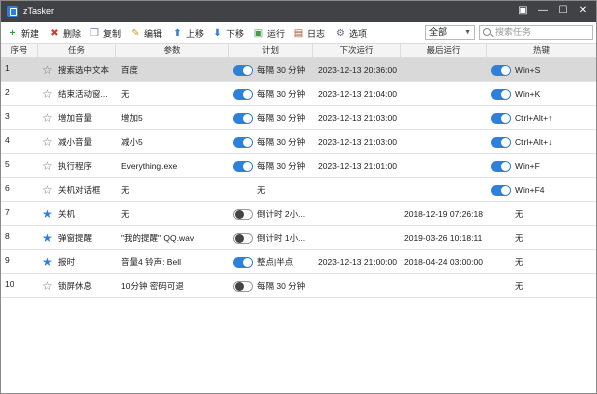 This screenshot has height=394, width=597. I want to click on delete-button: ✖ 删除, so click(65, 33).